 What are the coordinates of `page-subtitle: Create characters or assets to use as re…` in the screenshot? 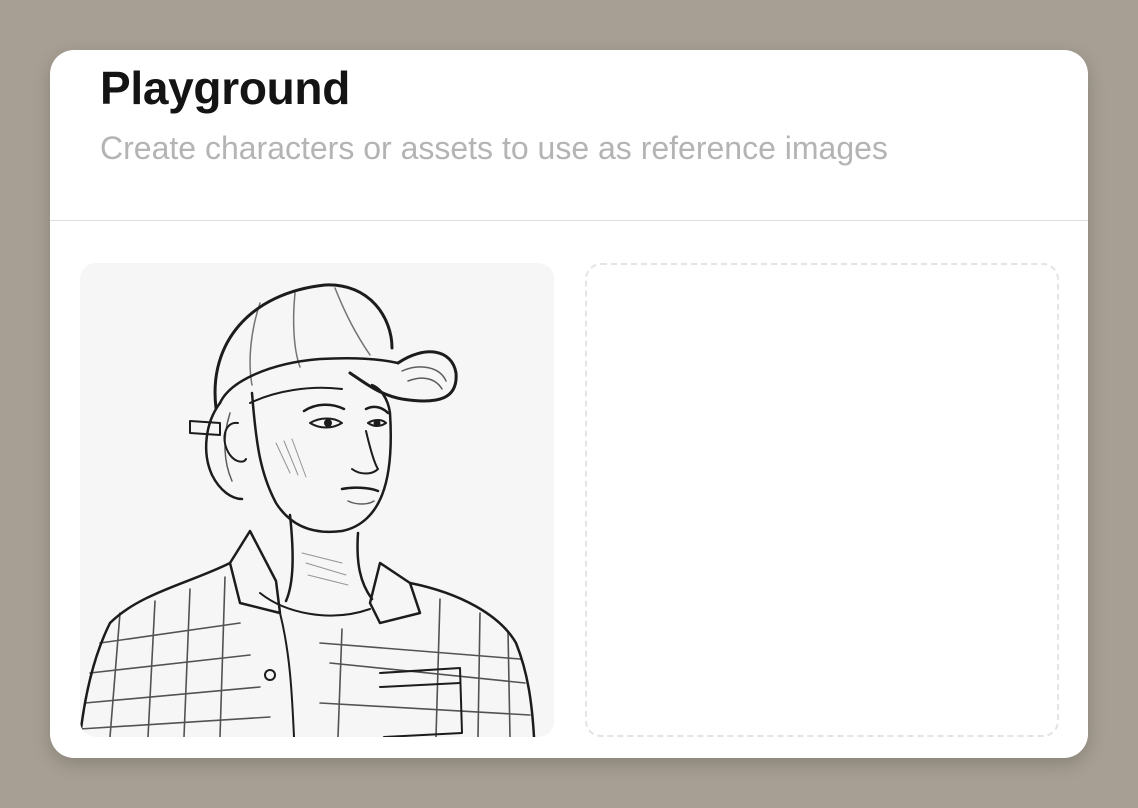 It's located at (494, 148).